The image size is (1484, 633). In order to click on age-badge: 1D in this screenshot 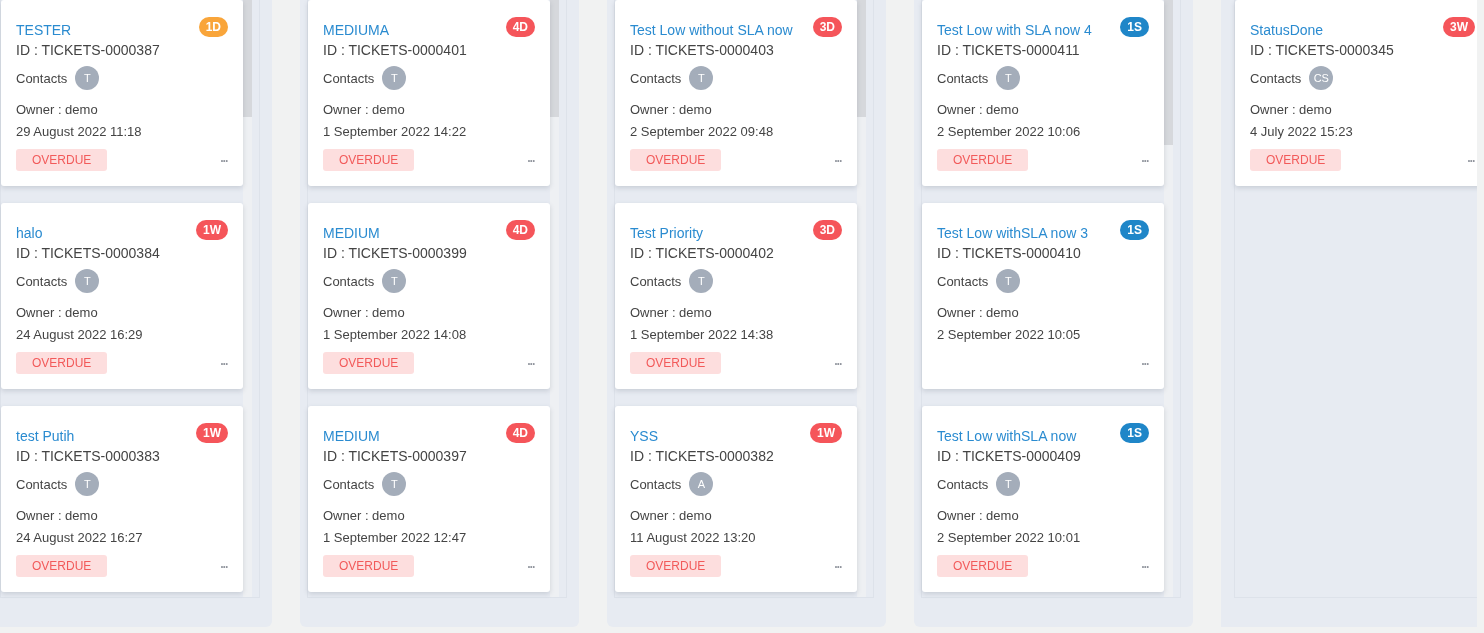, I will do `click(213, 27)`.